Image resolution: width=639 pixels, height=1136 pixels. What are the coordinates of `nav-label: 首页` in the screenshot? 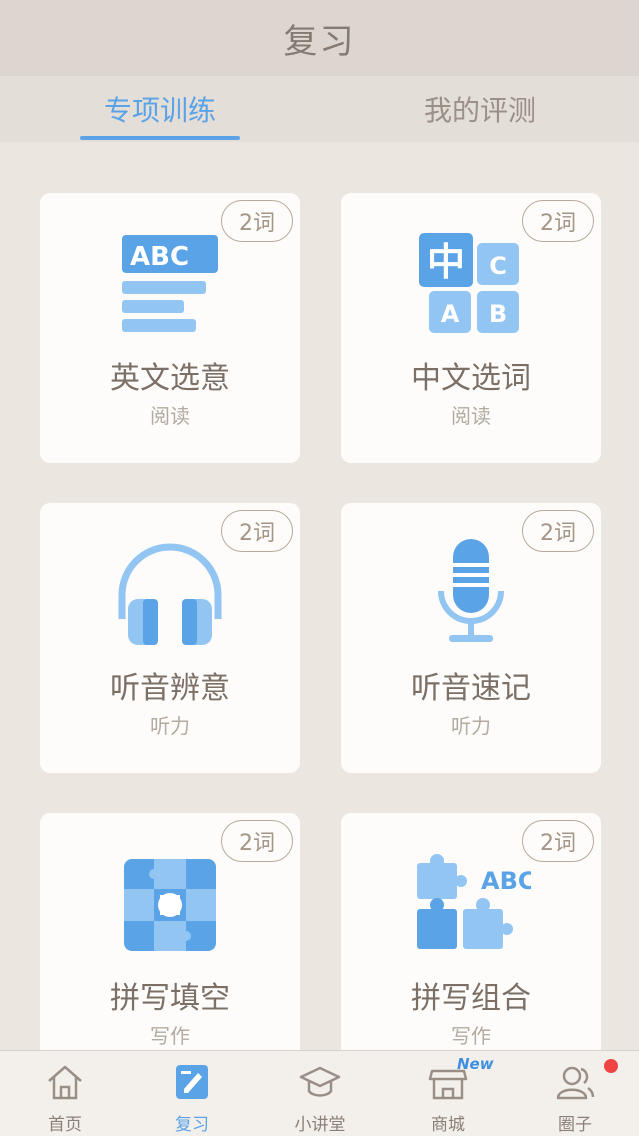 It's located at (65, 1125).